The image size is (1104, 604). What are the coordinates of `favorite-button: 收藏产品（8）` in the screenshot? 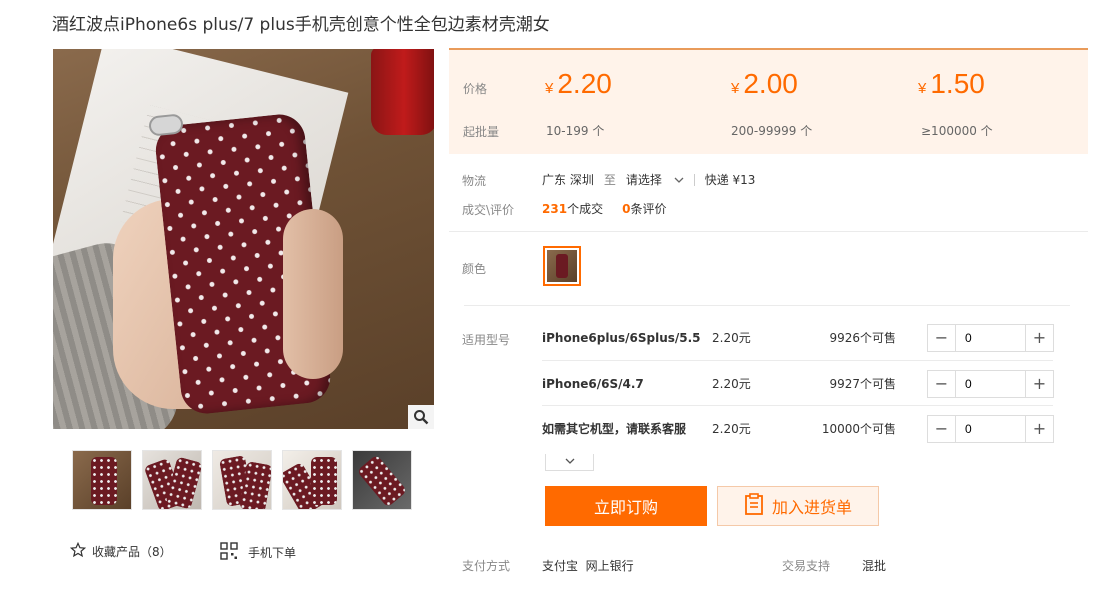 It's located at (120, 551).